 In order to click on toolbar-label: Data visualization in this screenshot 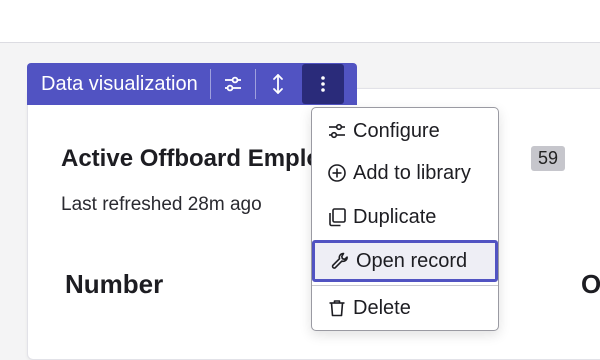, I will do `click(119, 83)`.